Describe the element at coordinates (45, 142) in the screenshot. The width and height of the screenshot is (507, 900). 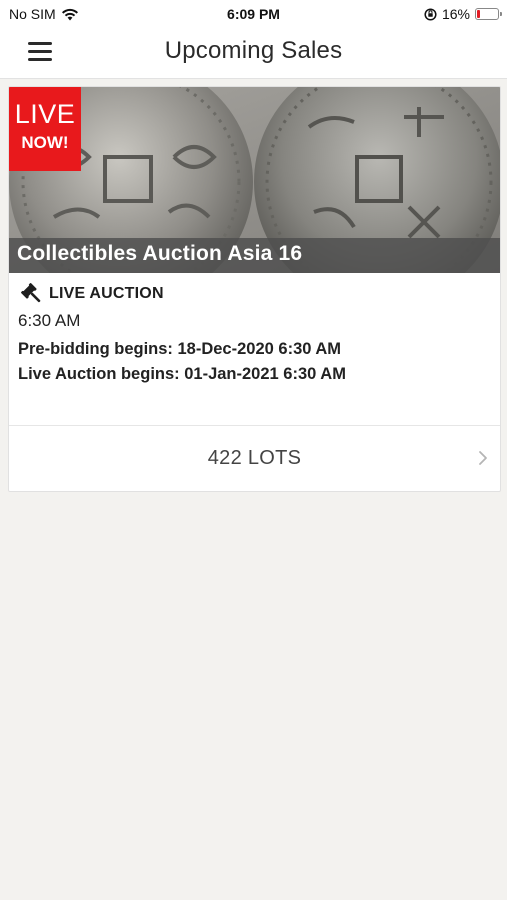
I see `live-badge-line2: NOW!` at that location.